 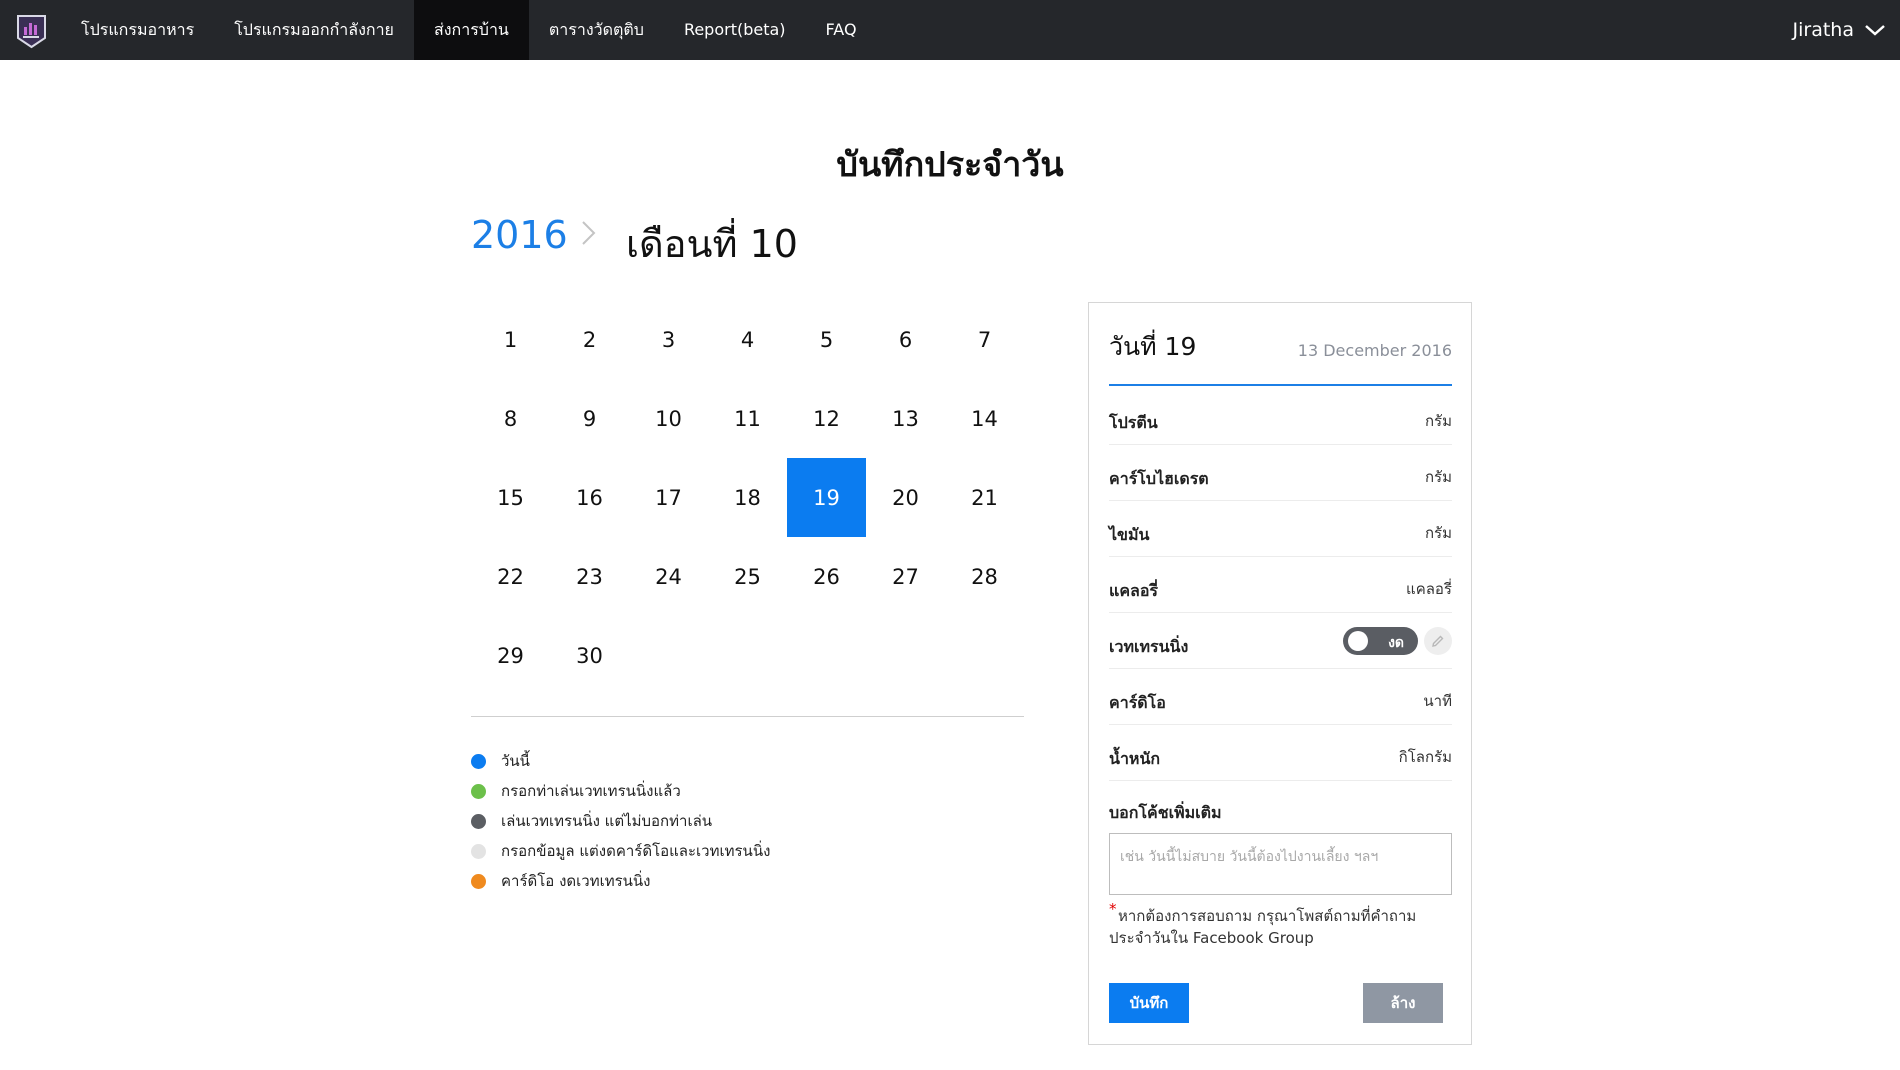 I want to click on calendar-day: 8, so click(x=510, y=418).